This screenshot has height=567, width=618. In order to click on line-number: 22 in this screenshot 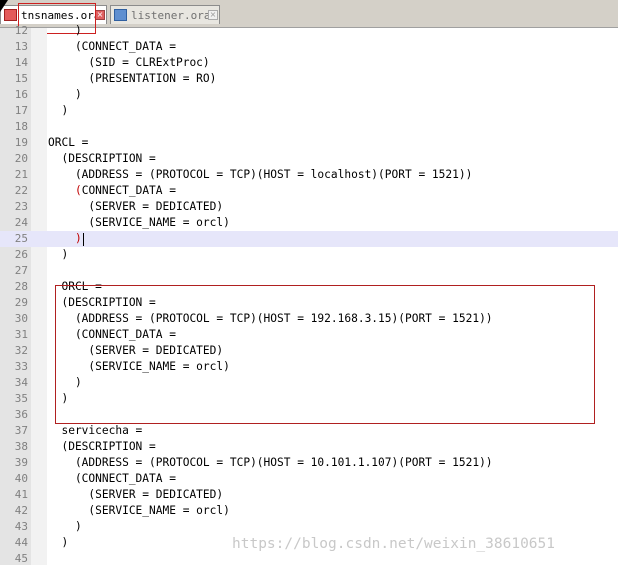, I will do `click(21, 190)`.